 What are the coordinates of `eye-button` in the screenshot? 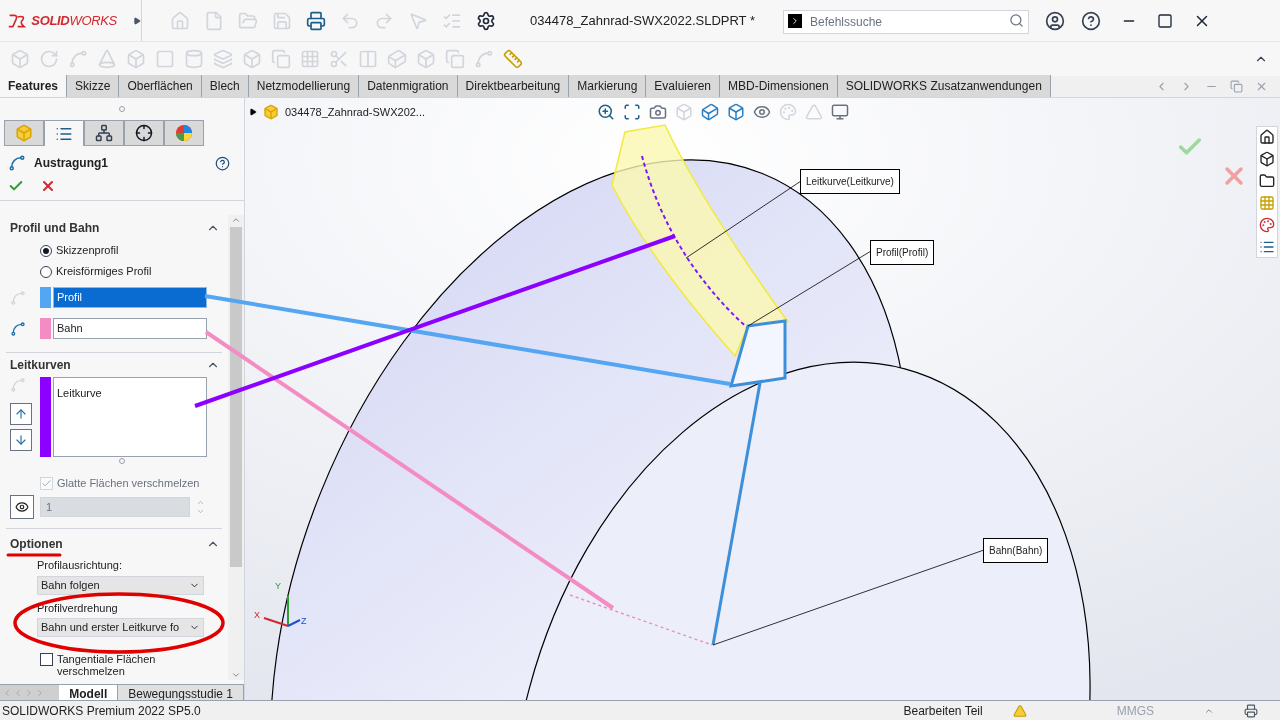 It's located at (22, 507).